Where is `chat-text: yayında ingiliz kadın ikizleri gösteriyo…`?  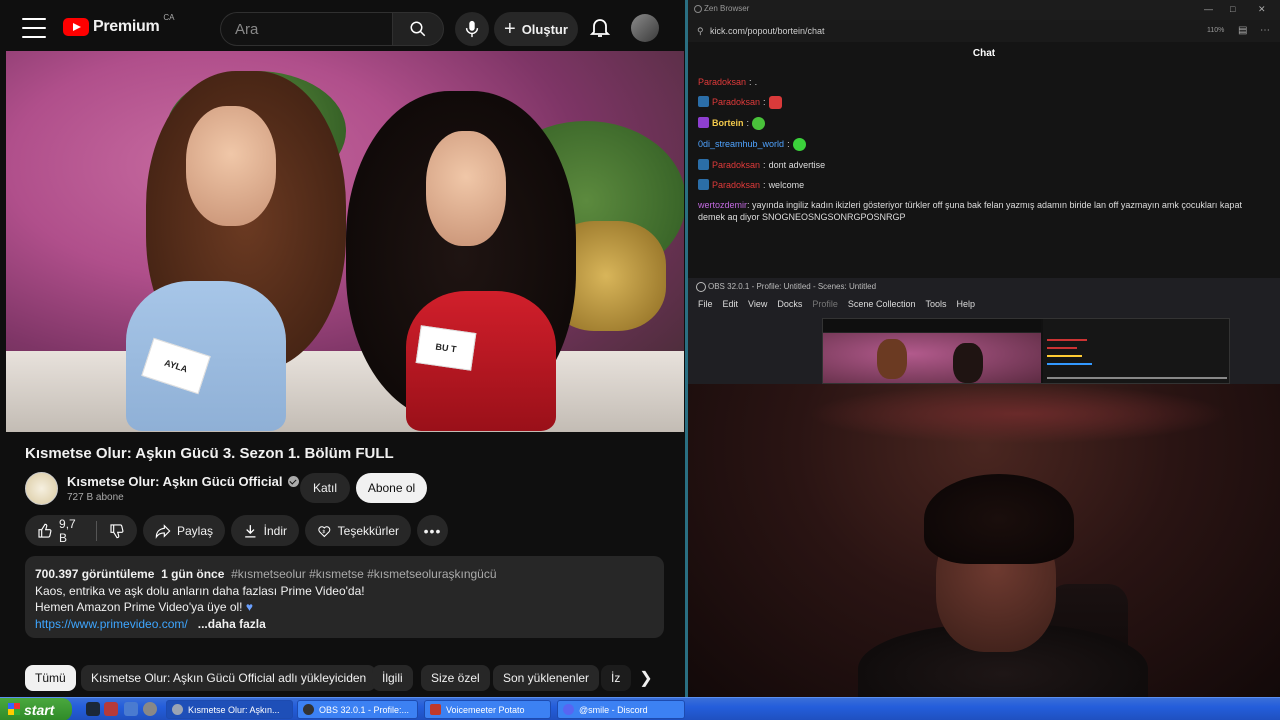 chat-text: yayında ingiliz kadın ikizleri gösteriyo… is located at coordinates (970, 211).